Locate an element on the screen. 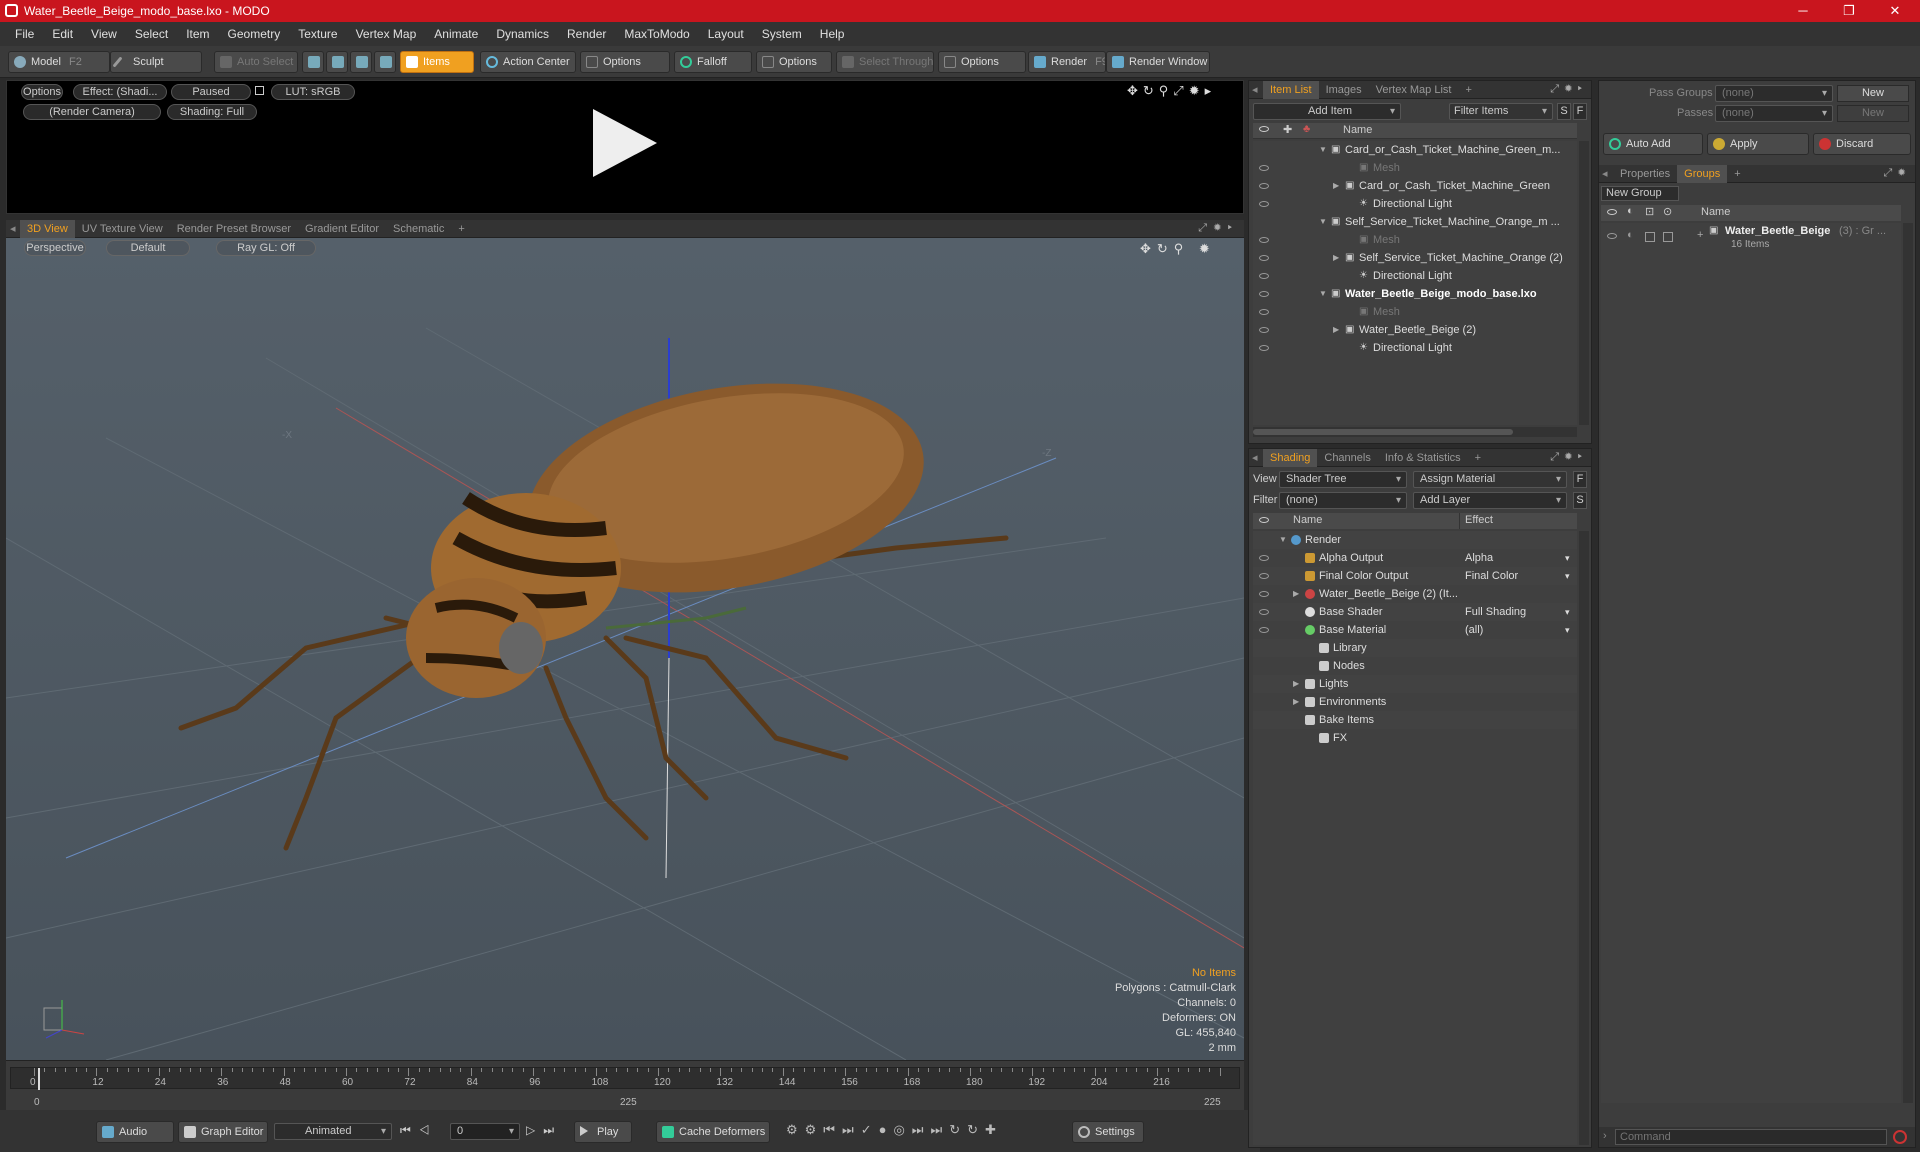 The width and height of the screenshot is (1920, 1152). preview-camera-dropdown: (Render Camera) is located at coordinates (92, 112).